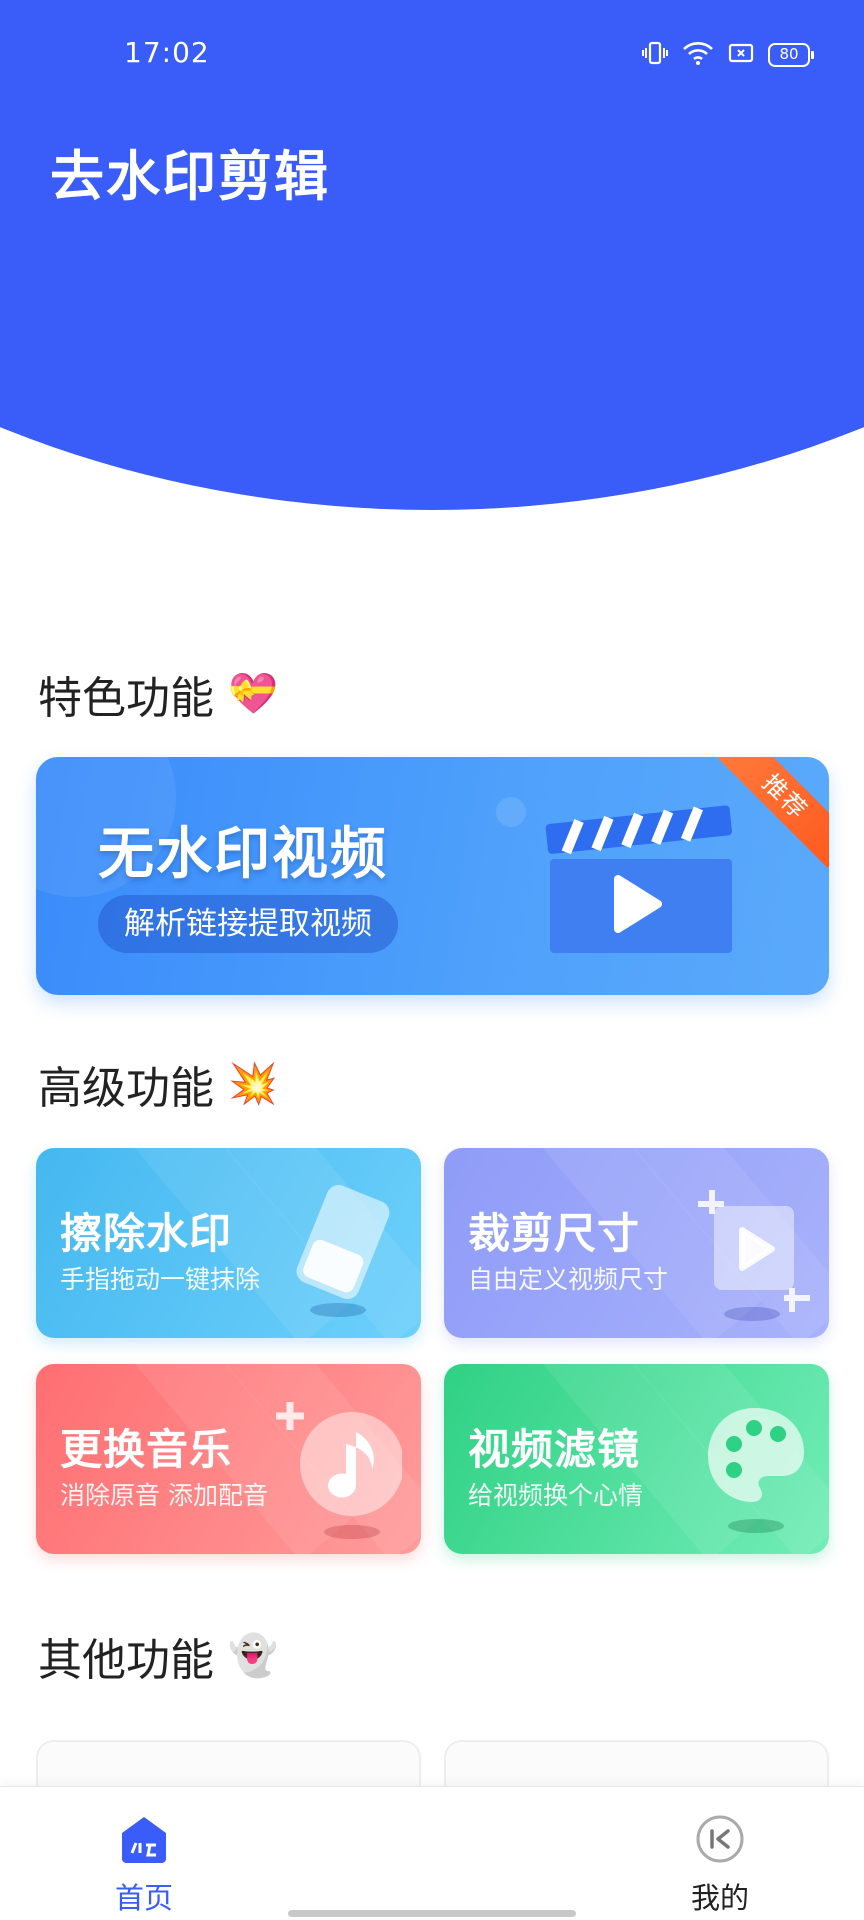 This screenshot has height=1920, width=864. What do you see at coordinates (568, 1279) in the screenshot?
I see `card-subtitle: 自由定义视频尺寸` at bounding box center [568, 1279].